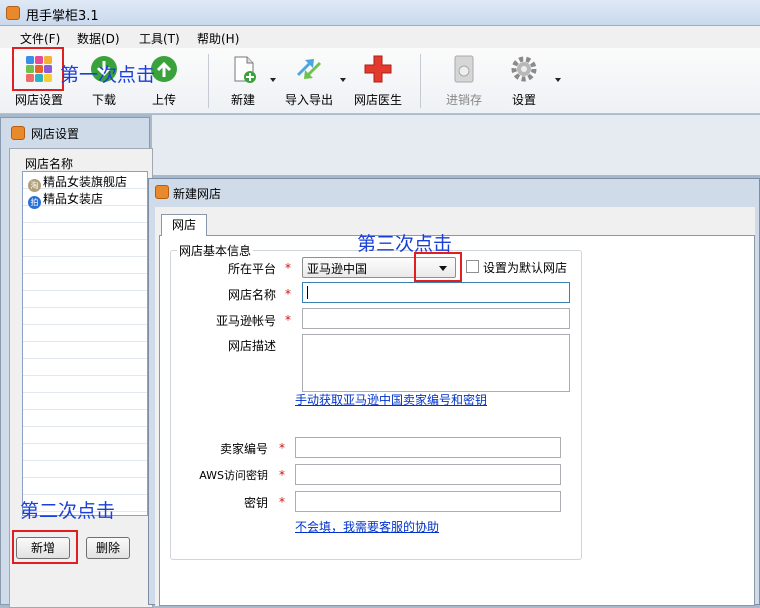 The width and height of the screenshot is (760, 608). I want to click on amazon-account-input, so click(436, 318).